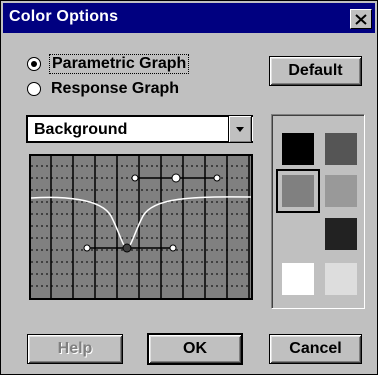  I want to click on element-select-arrow-button, so click(240, 129).